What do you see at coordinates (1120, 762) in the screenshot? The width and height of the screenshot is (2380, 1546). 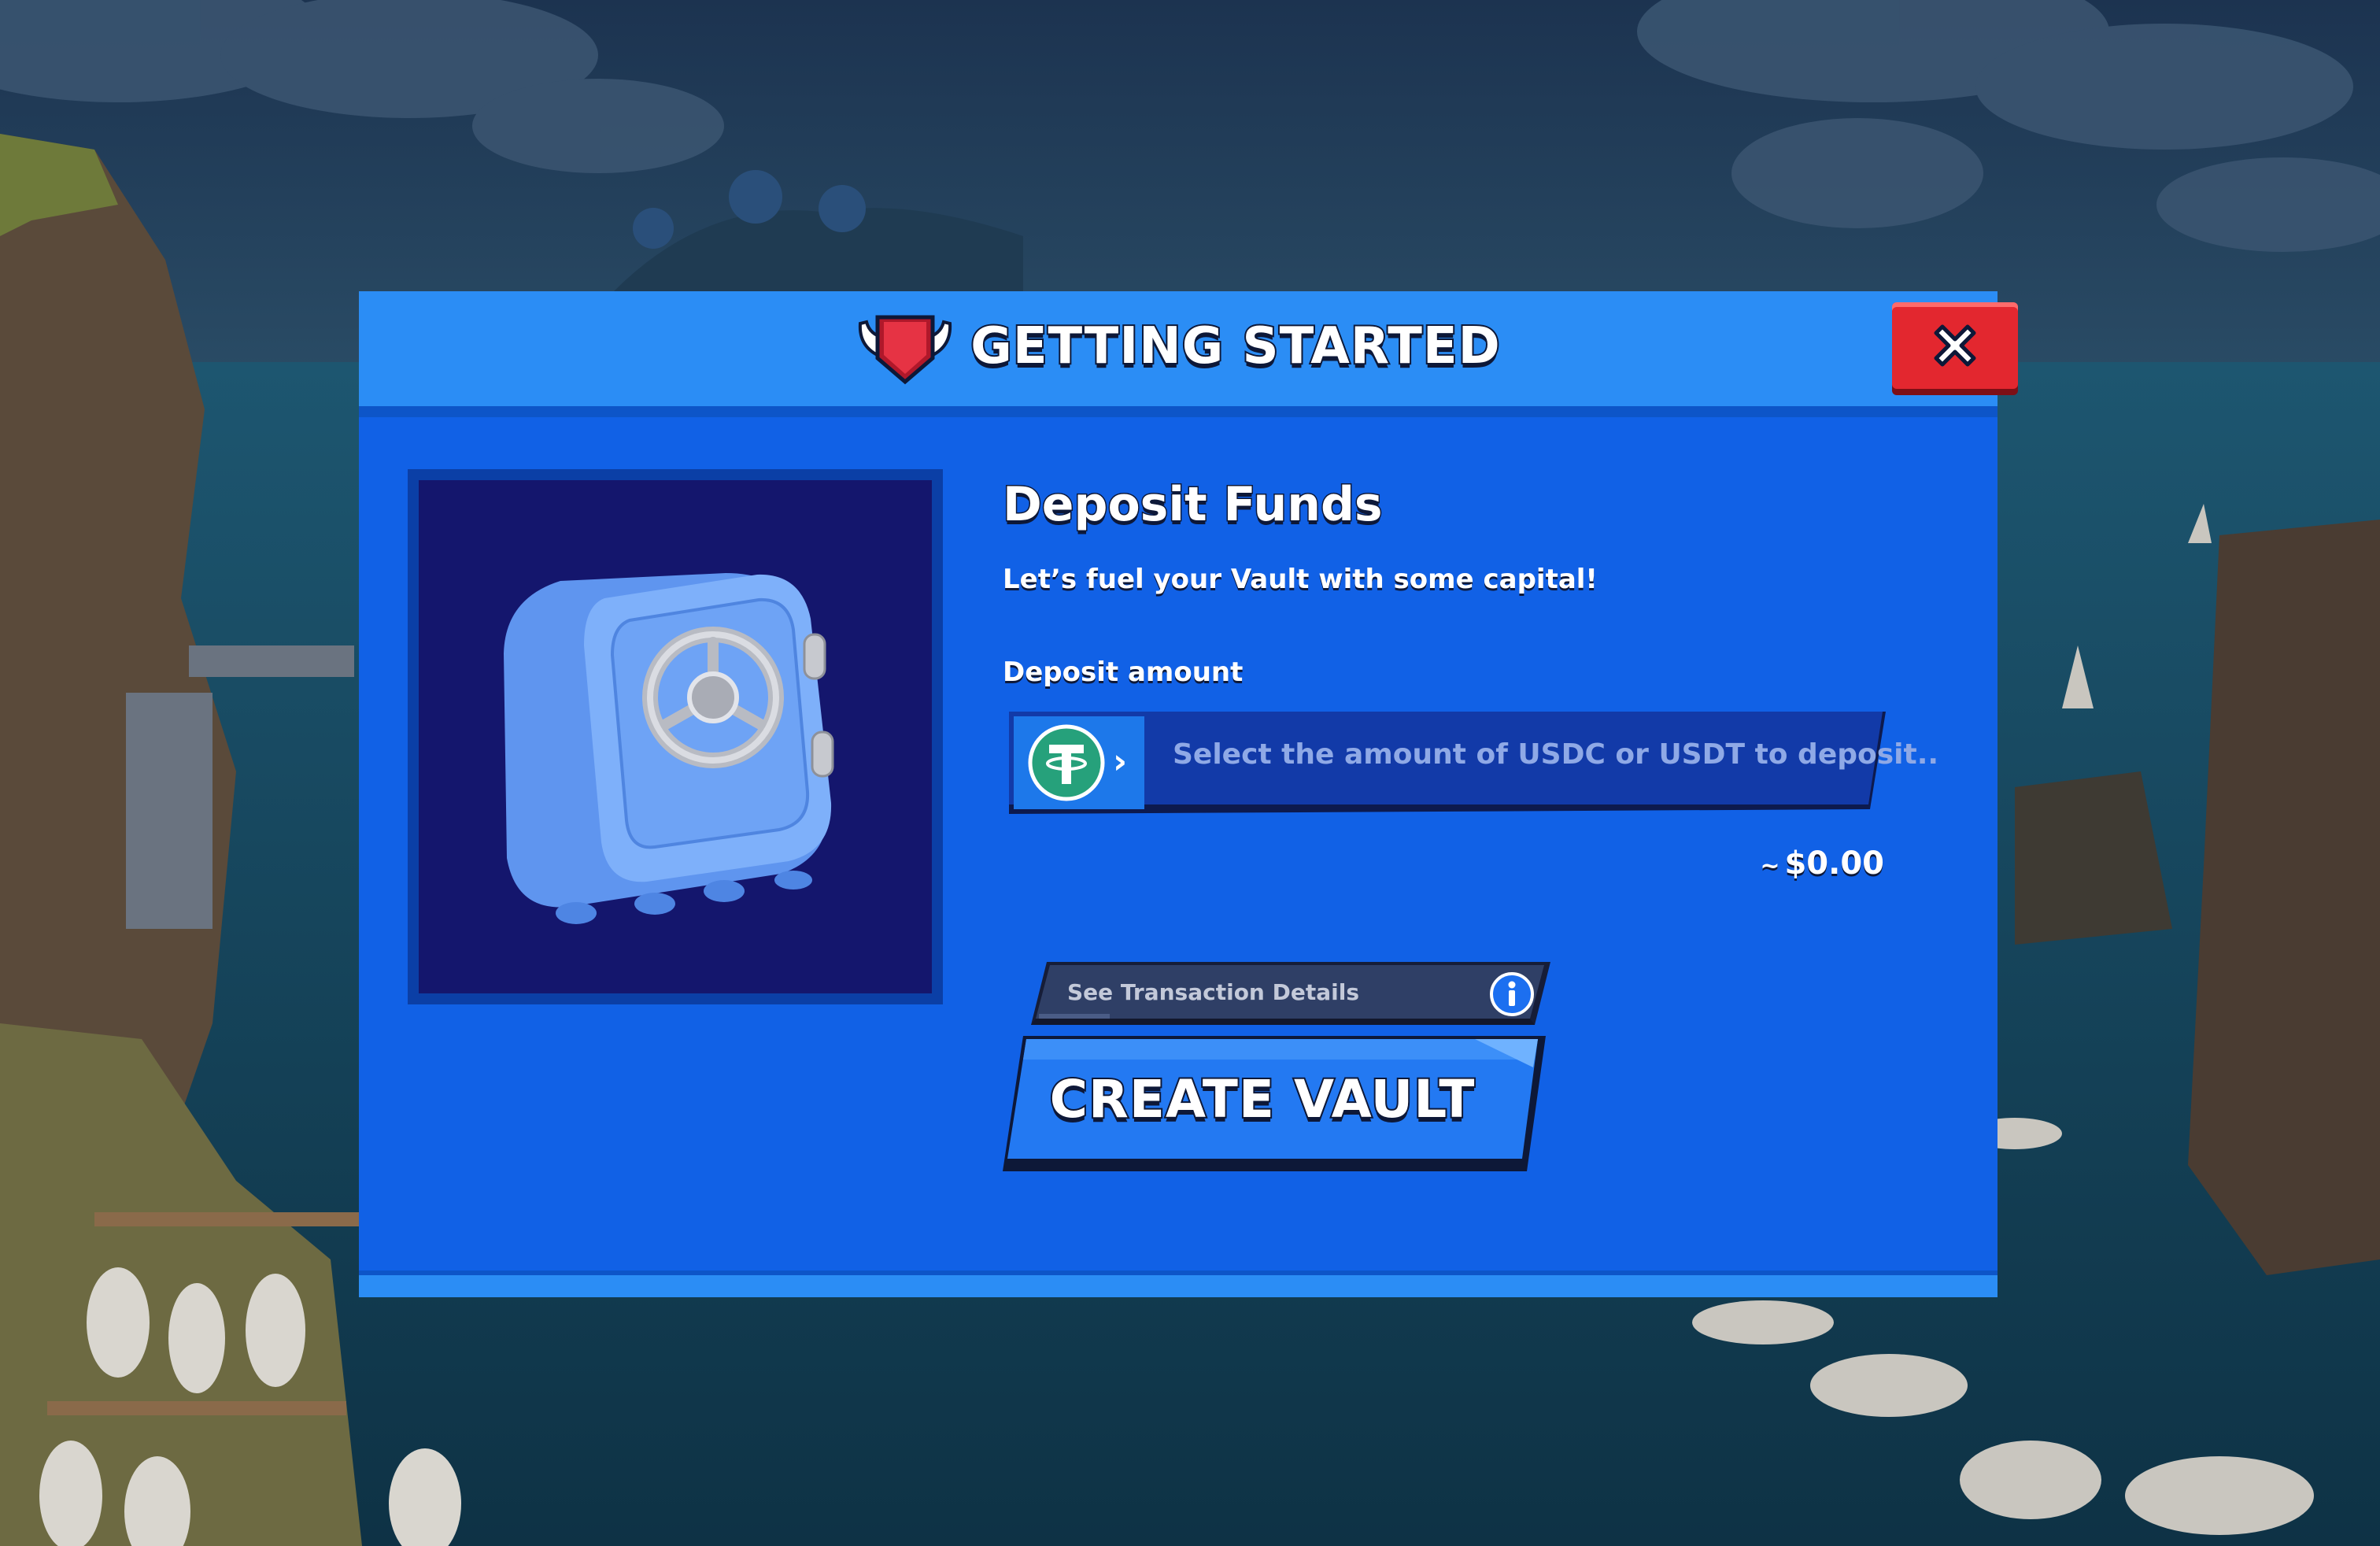 I see `chevron-right-icon: ›` at bounding box center [1120, 762].